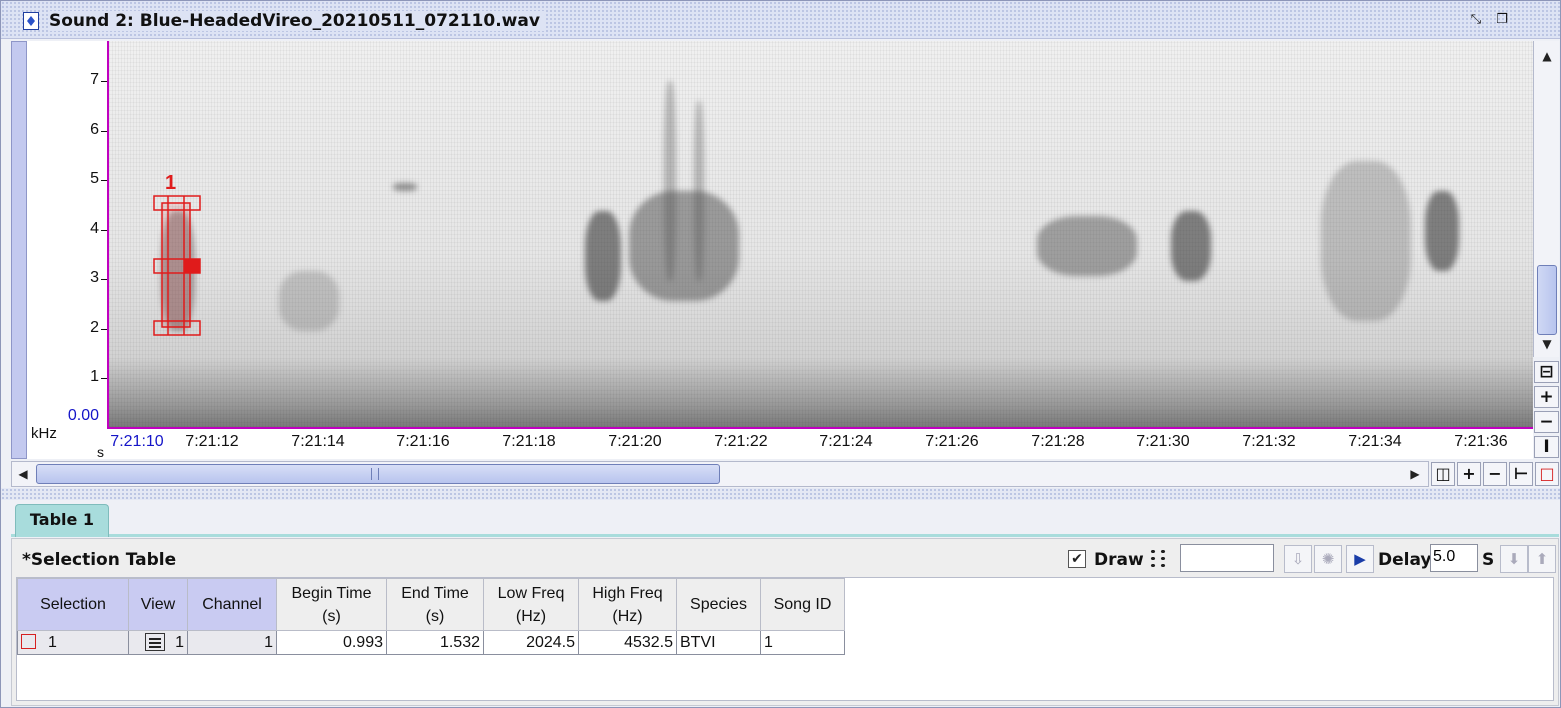  What do you see at coordinates (802, 604) in the screenshot?
I see `column-header: Song ID` at bounding box center [802, 604].